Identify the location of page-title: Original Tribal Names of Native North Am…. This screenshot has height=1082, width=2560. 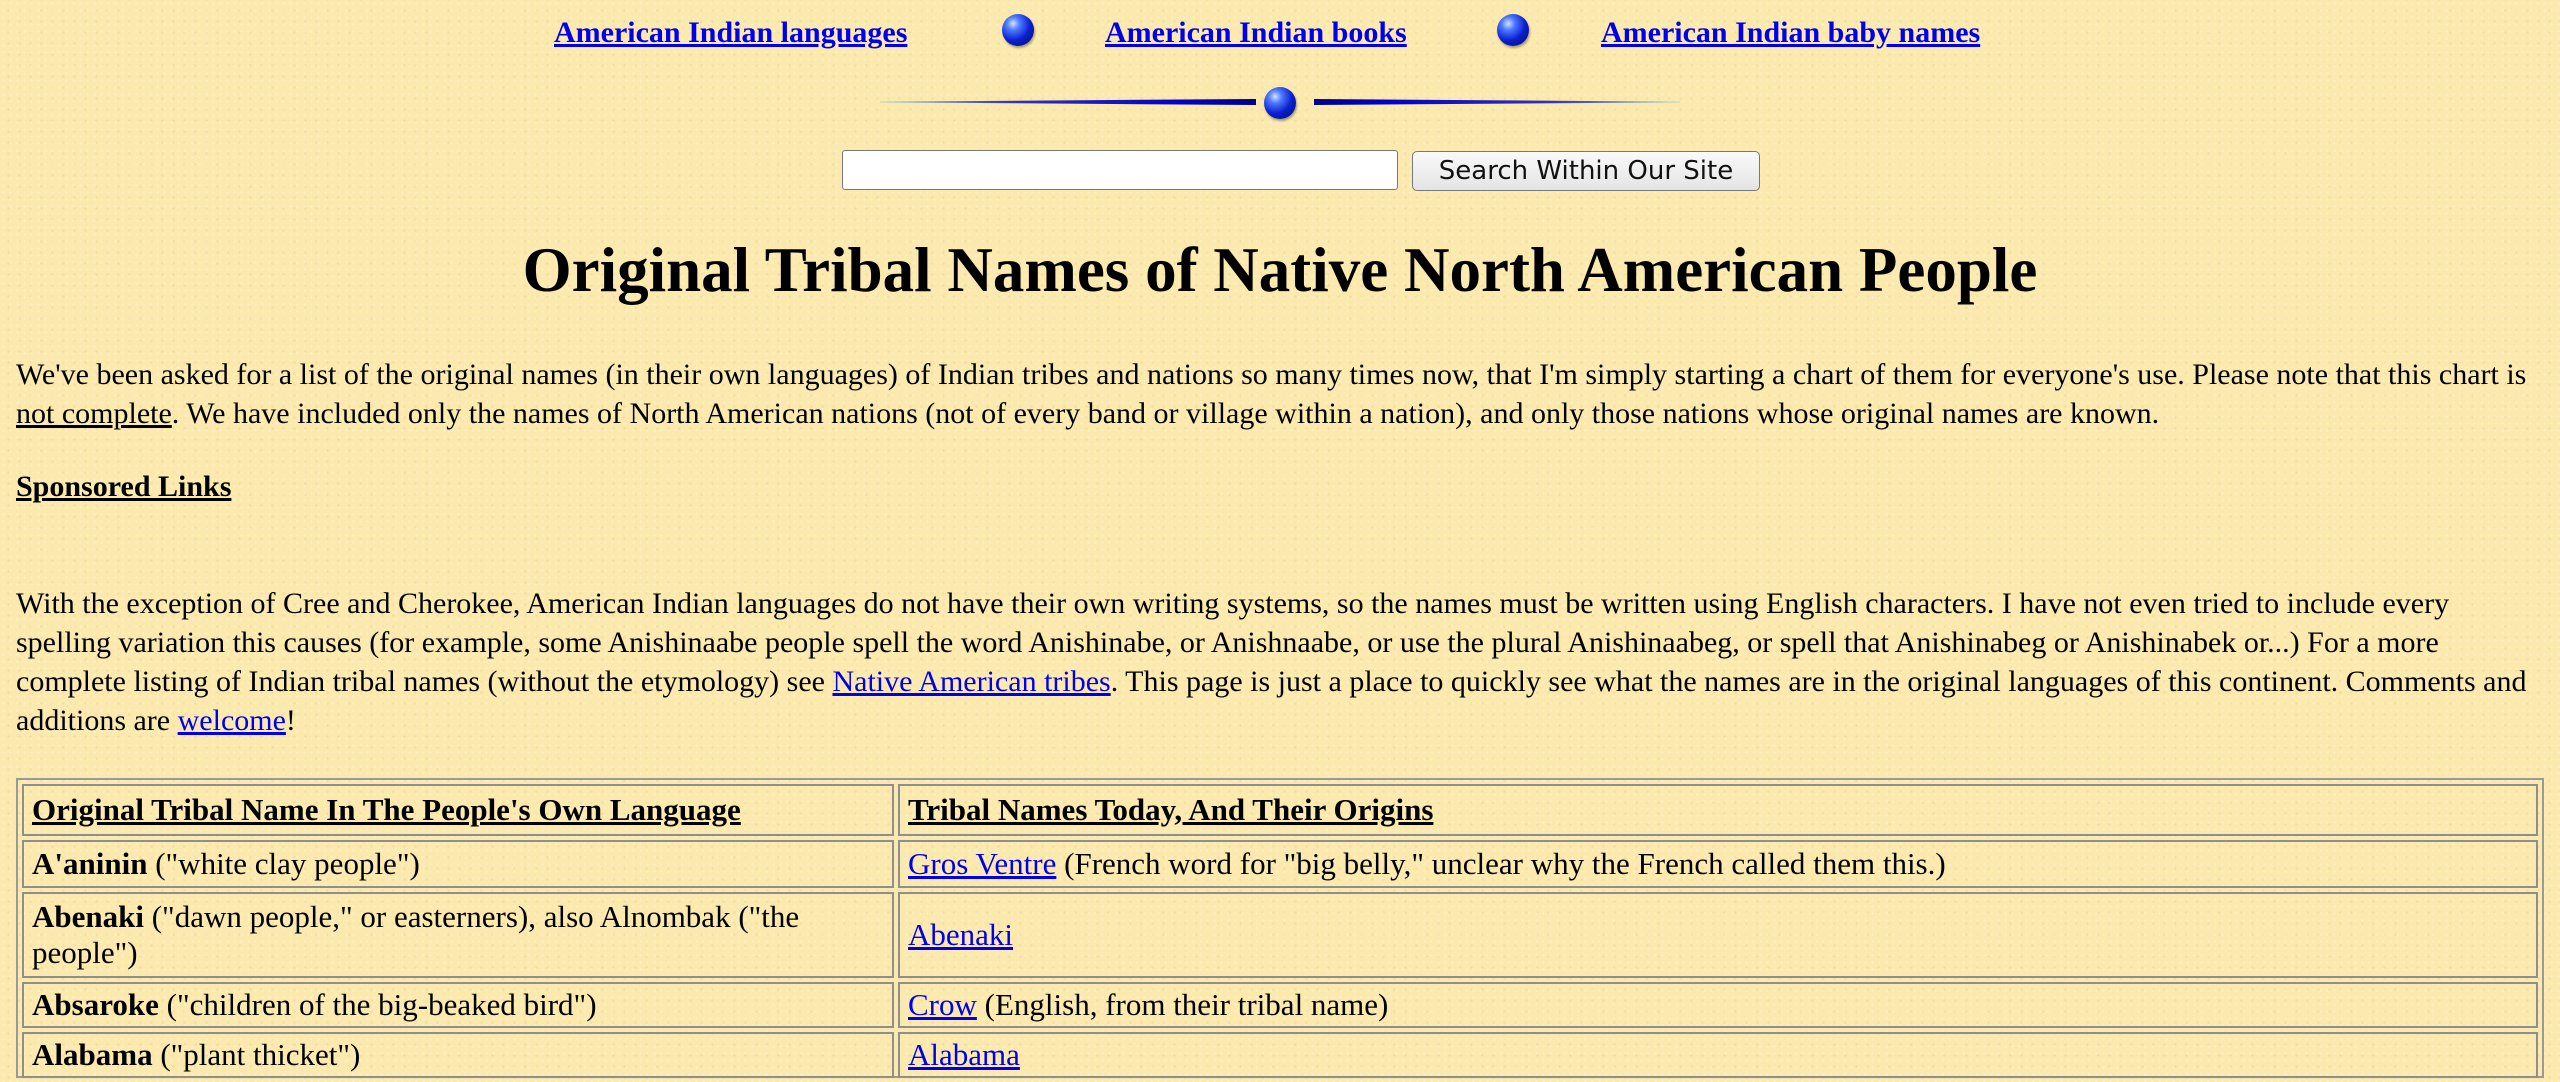
(1280, 270).